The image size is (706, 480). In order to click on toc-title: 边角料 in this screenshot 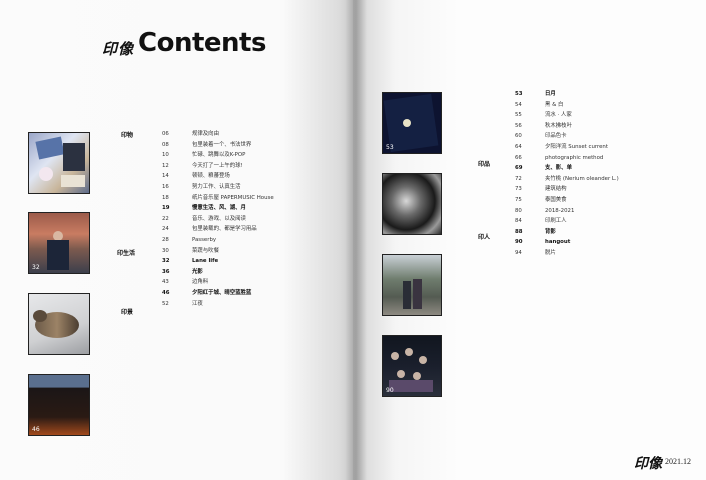, I will do `click(200, 282)`.